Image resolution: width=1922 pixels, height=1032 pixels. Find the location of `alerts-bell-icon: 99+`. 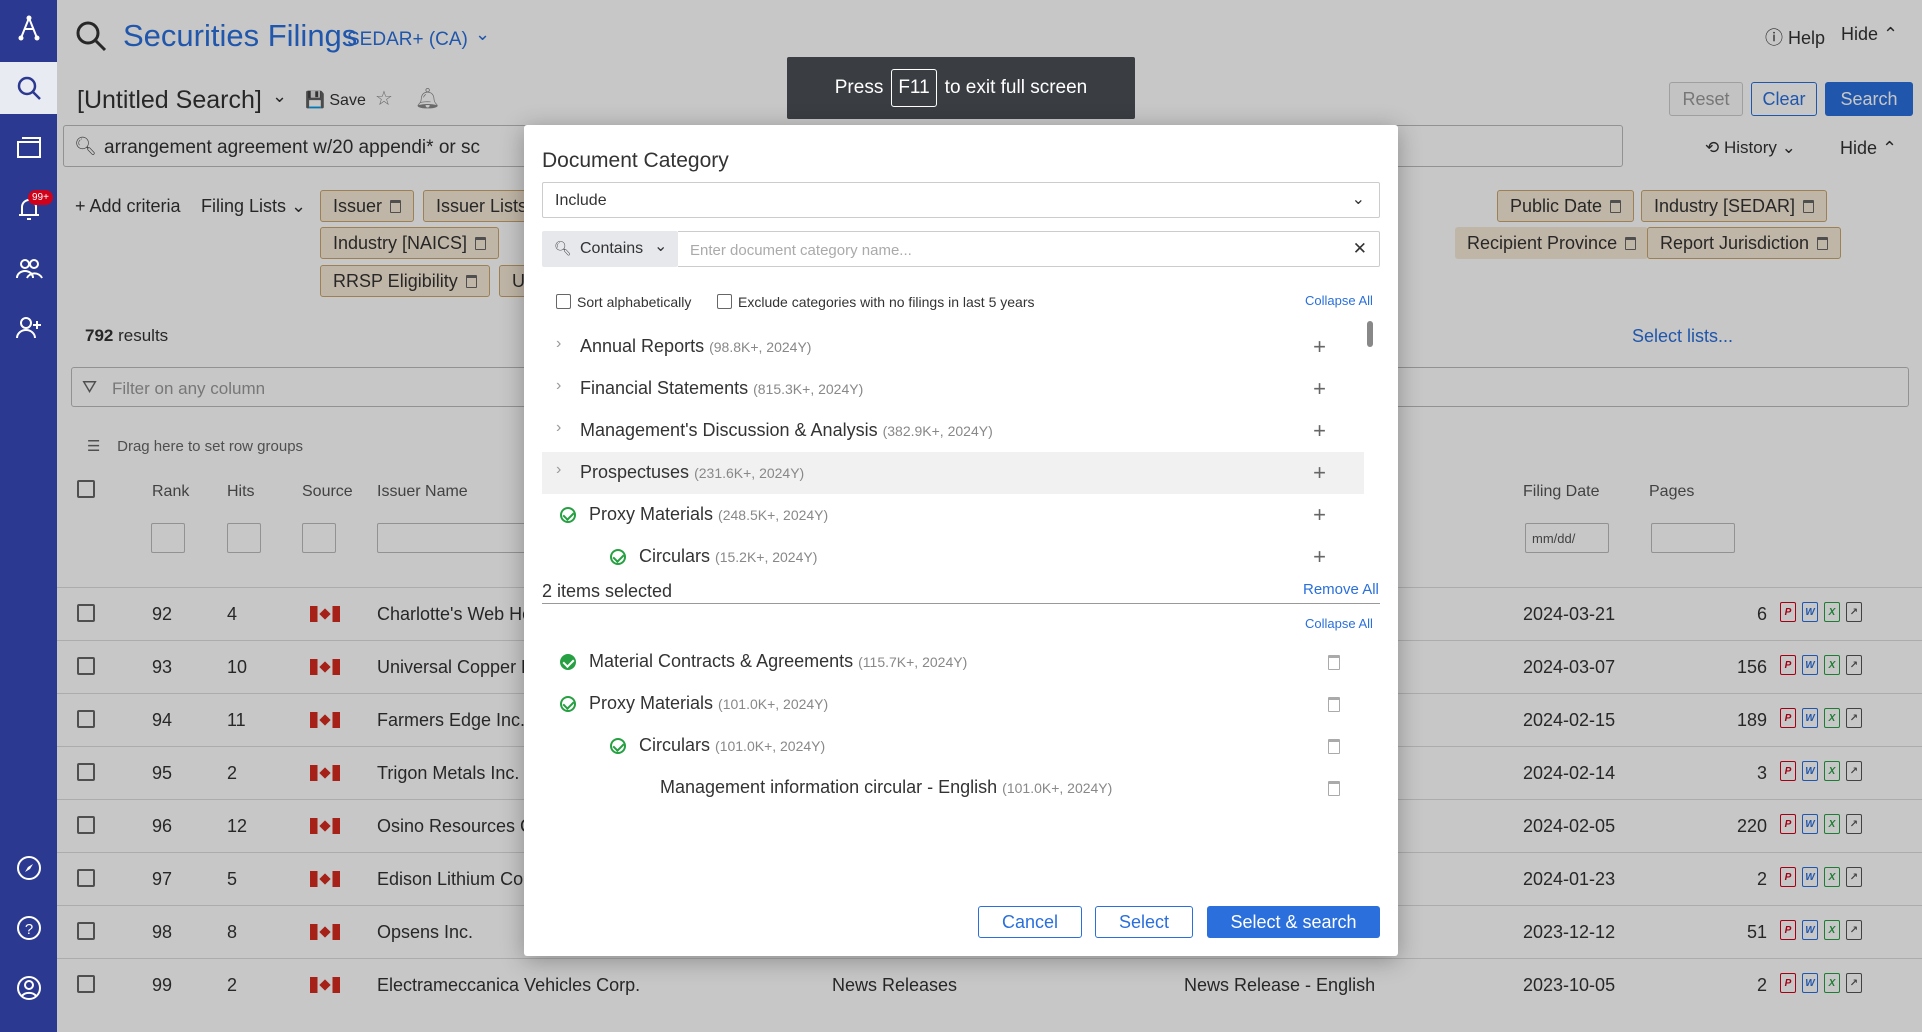

alerts-bell-icon: 99+ is located at coordinates (28, 208).